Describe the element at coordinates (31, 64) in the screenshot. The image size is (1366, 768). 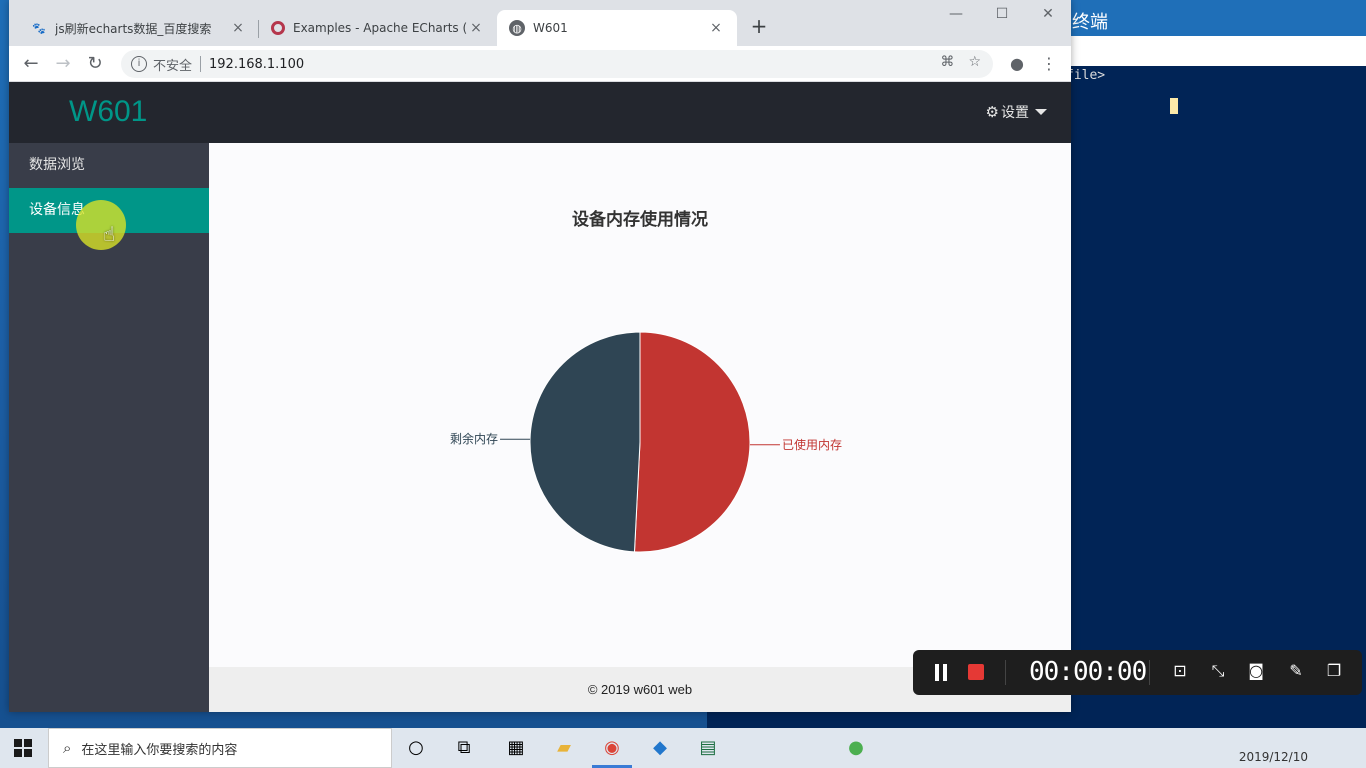
I see `back-button: ←` at that location.